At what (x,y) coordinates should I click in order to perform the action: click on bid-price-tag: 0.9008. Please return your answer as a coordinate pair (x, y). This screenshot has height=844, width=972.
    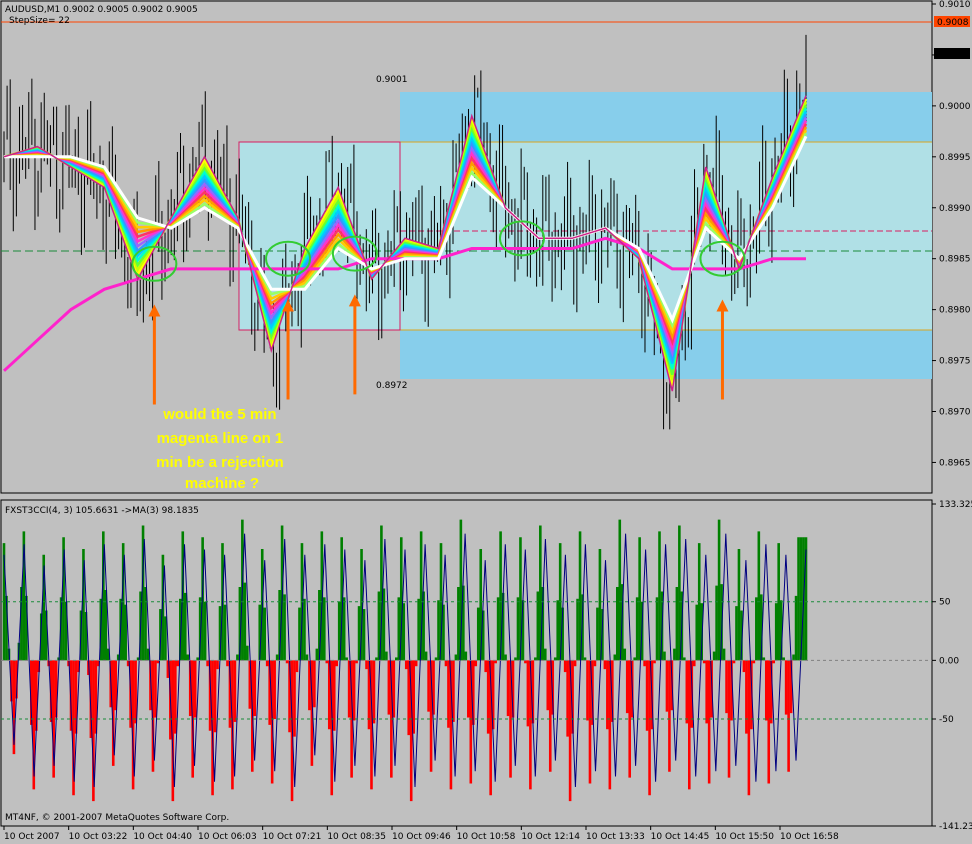
    Looking at the image, I should click on (953, 23).